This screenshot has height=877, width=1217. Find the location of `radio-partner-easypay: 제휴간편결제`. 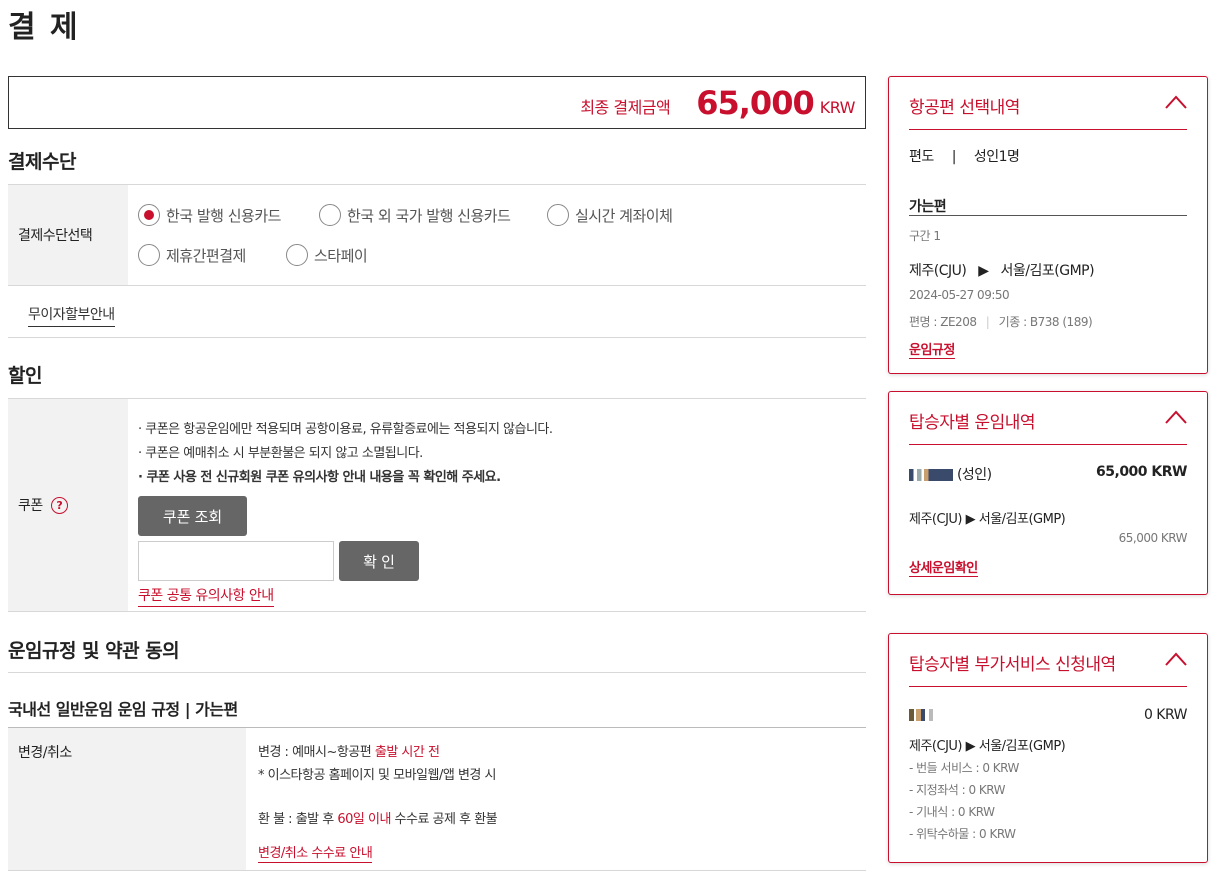

radio-partner-easypay: 제휴간편결제 is located at coordinates (192, 255).